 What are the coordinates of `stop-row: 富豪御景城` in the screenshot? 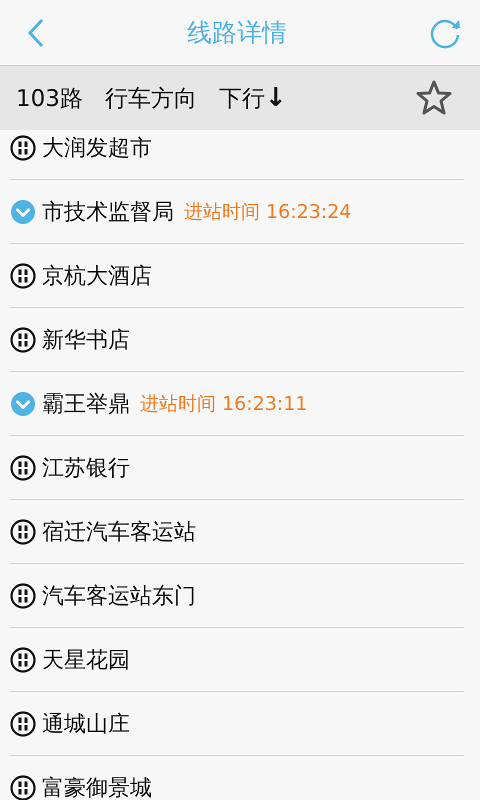 It's located at (237, 778).